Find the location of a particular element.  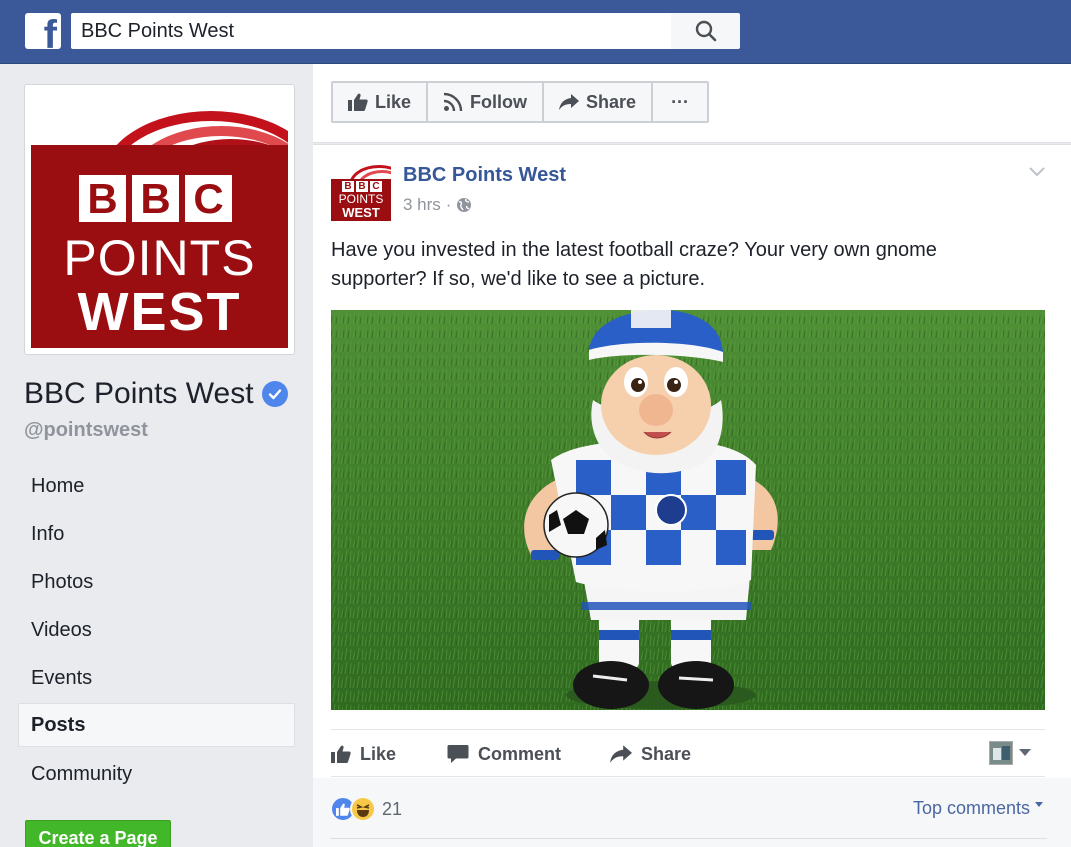

avatar-west-text: WEST is located at coordinates (361, 212).